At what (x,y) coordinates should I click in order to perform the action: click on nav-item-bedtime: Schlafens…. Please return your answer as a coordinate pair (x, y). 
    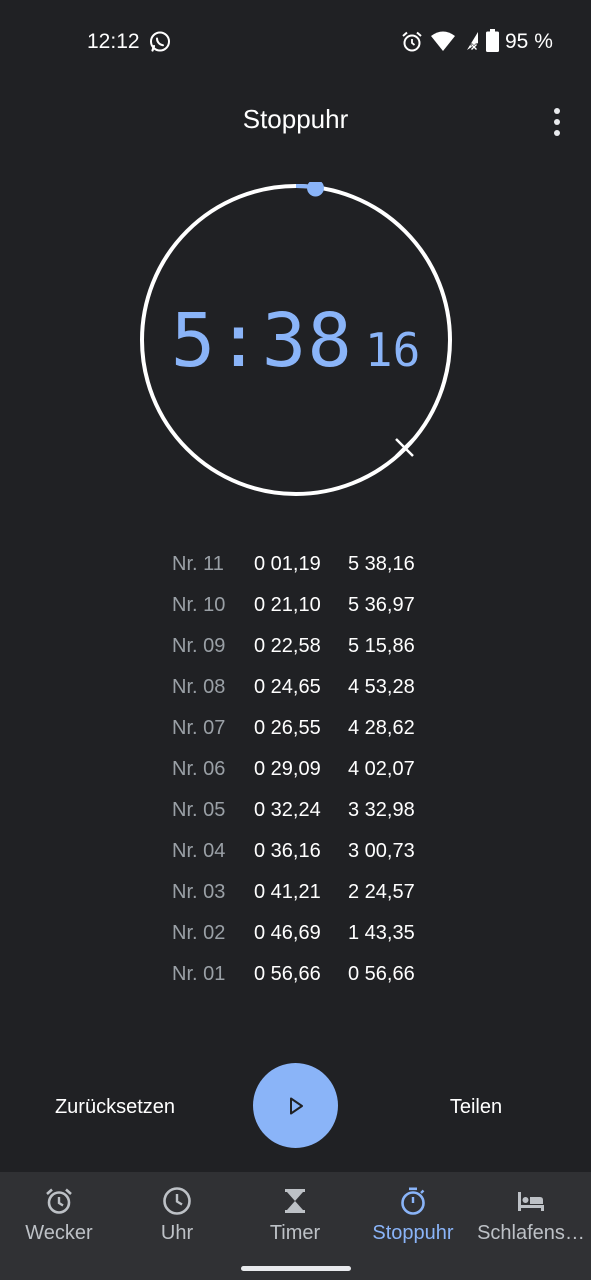
    Looking at the image, I should click on (531, 1212).